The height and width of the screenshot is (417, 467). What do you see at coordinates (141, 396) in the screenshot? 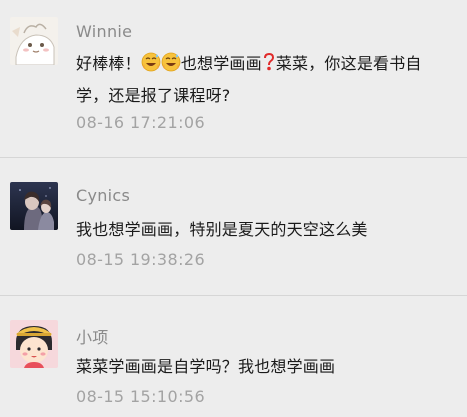
I see `timestamp: 08-15 15:10:56` at bounding box center [141, 396].